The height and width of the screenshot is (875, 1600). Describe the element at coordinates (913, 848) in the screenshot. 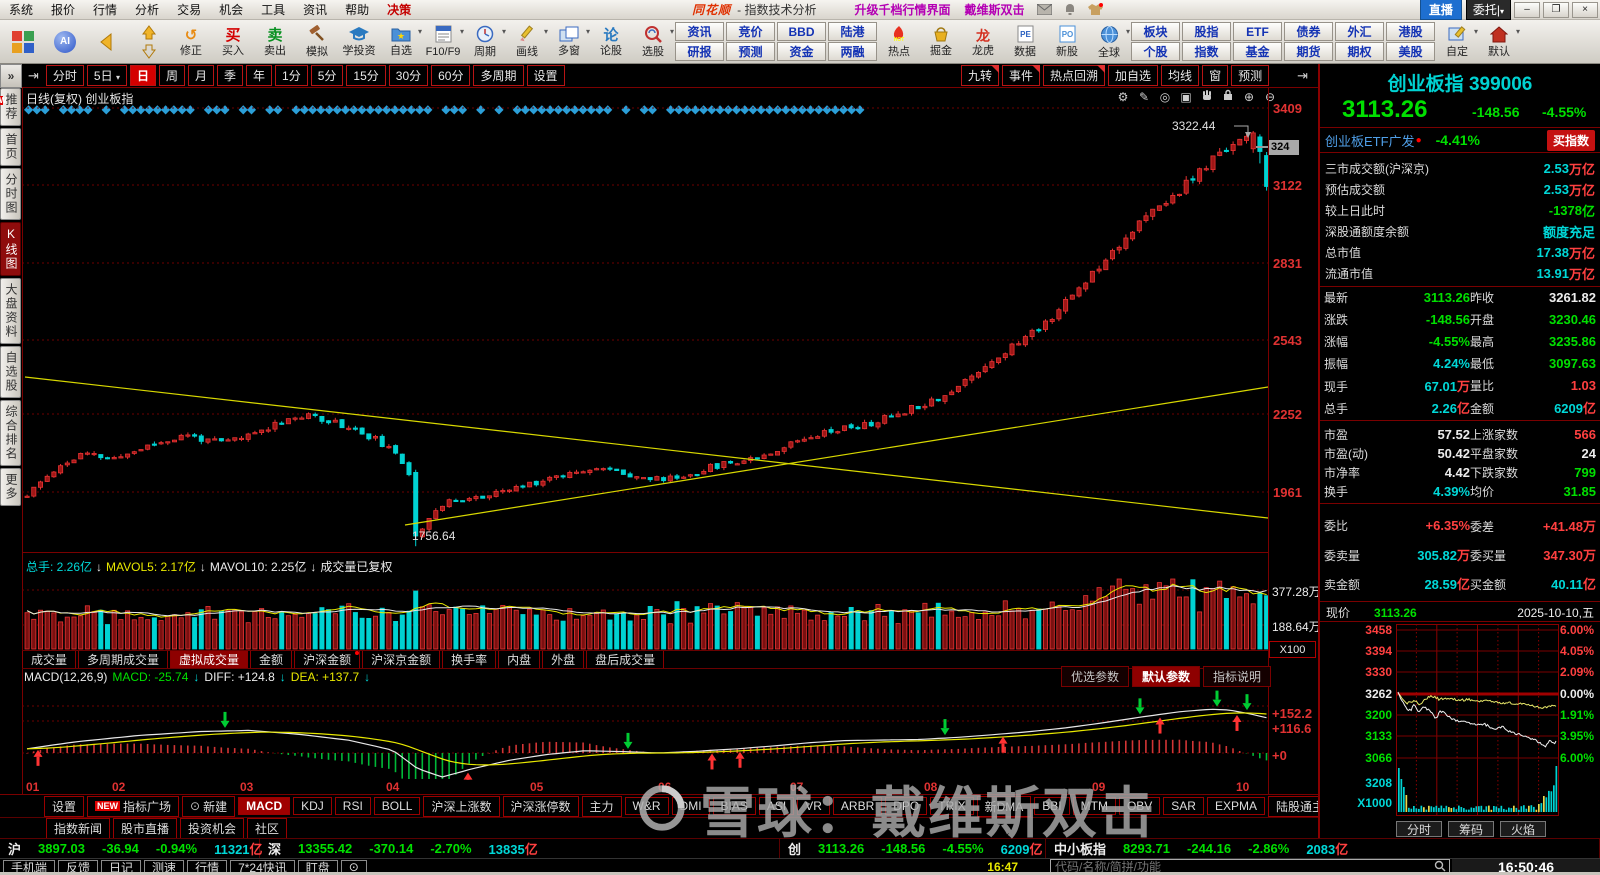

I see `status-index-3: 创 3113.26 -148.56 -4.55% 6209亿` at that location.